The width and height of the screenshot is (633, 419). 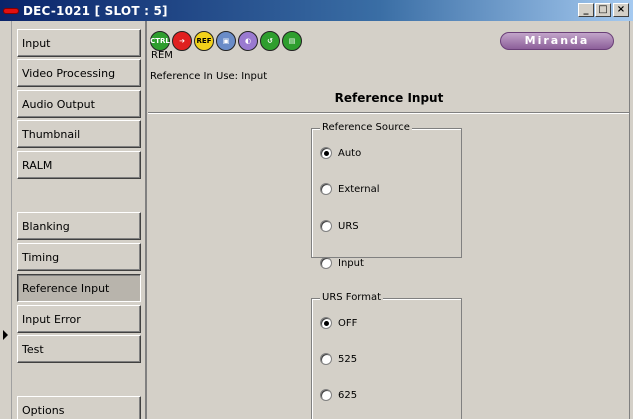 I want to click on sidebar-item-input-error: Input Error, so click(x=79, y=319).